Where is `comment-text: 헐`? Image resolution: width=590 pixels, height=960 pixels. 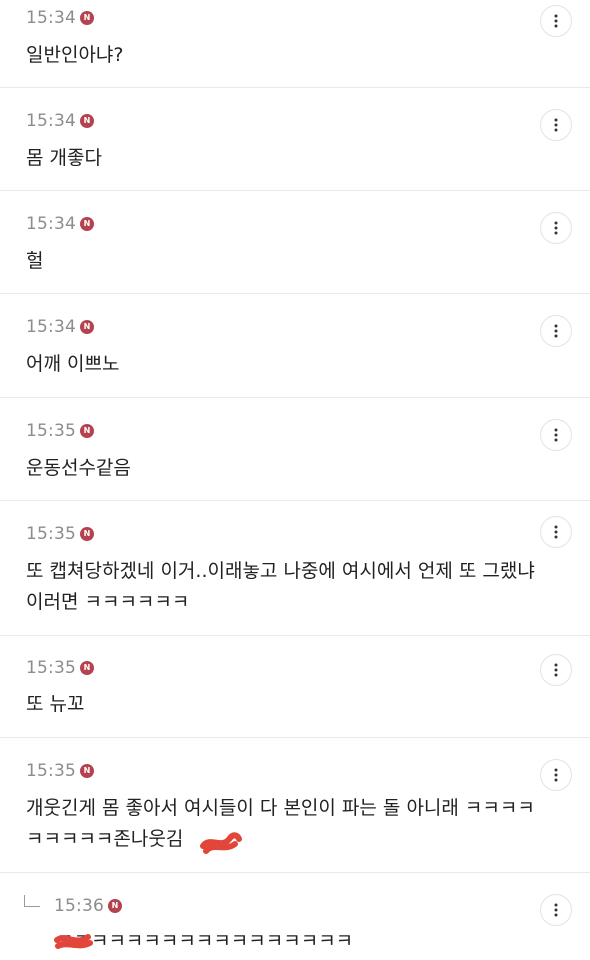 comment-text: 헐 is located at coordinates (35, 261).